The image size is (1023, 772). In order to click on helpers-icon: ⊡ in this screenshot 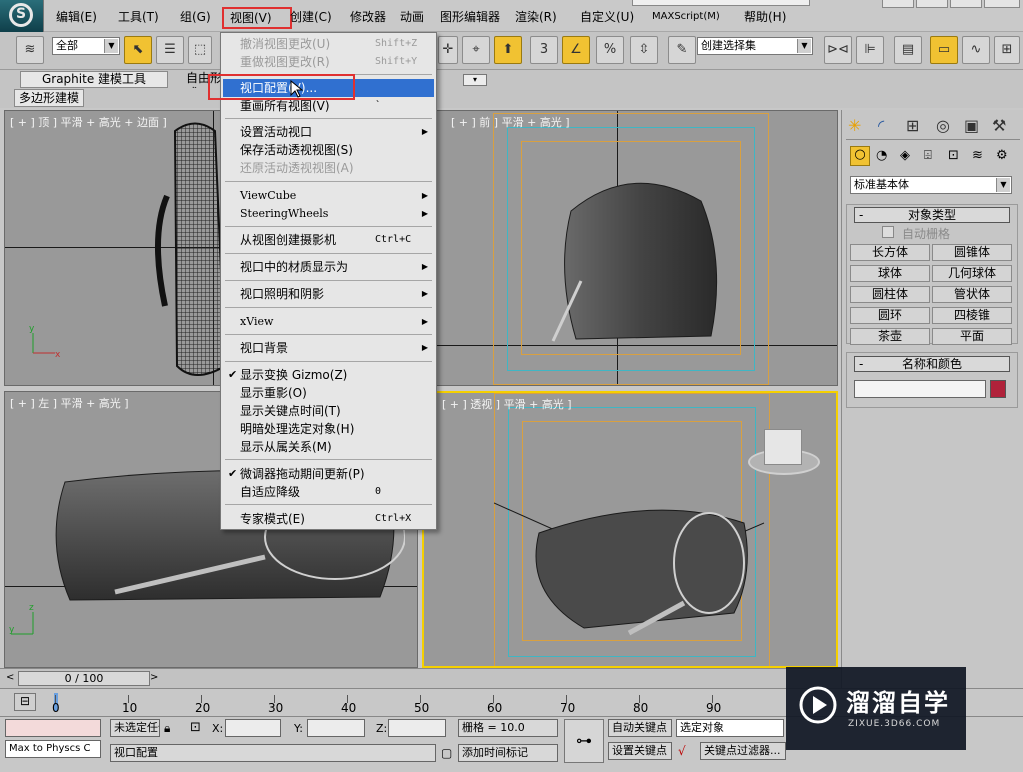, I will do `click(953, 155)`.